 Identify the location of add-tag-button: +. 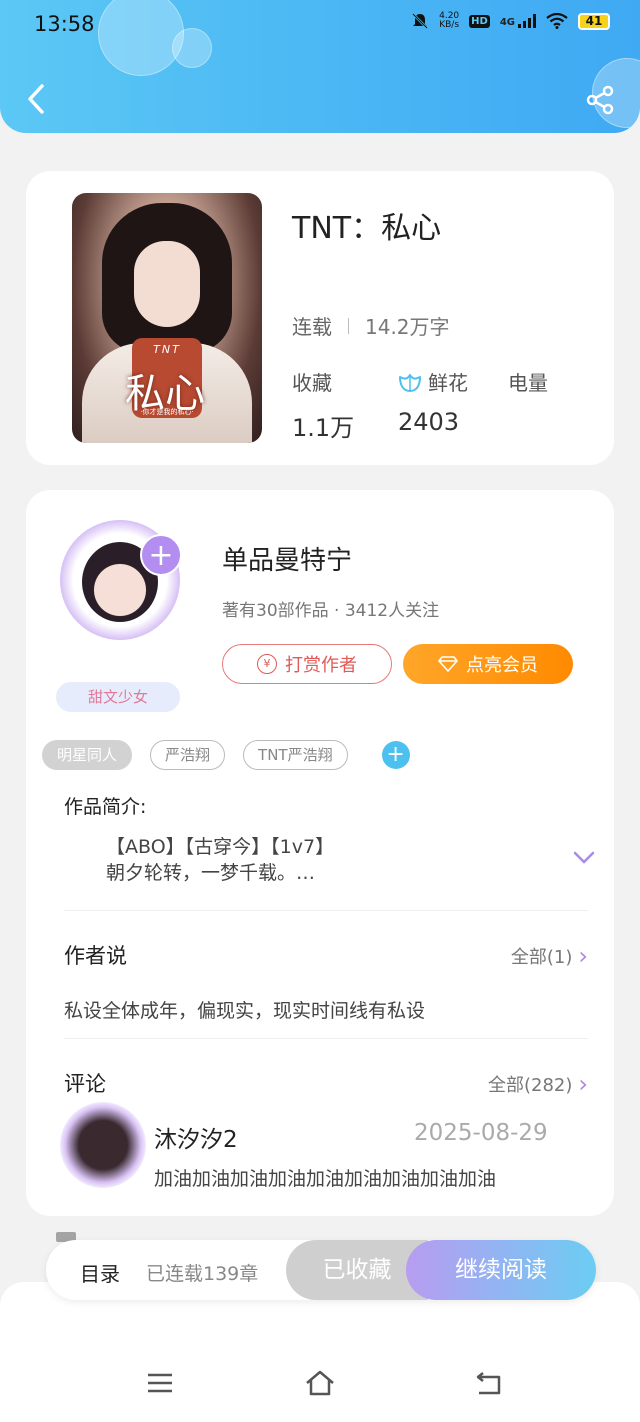
(395, 755).